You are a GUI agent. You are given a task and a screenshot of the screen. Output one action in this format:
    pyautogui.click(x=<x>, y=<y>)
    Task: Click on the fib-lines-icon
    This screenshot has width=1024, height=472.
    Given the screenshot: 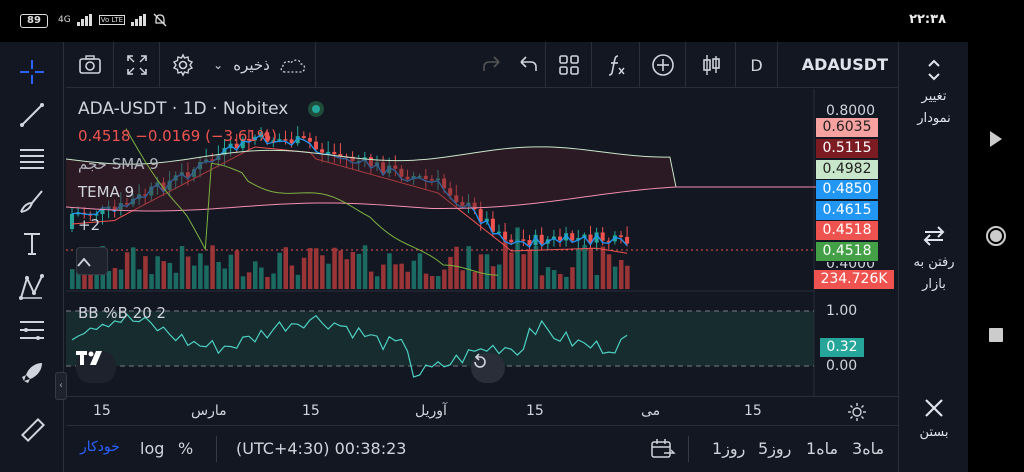 What is the action you would take?
    pyautogui.click(x=32, y=159)
    